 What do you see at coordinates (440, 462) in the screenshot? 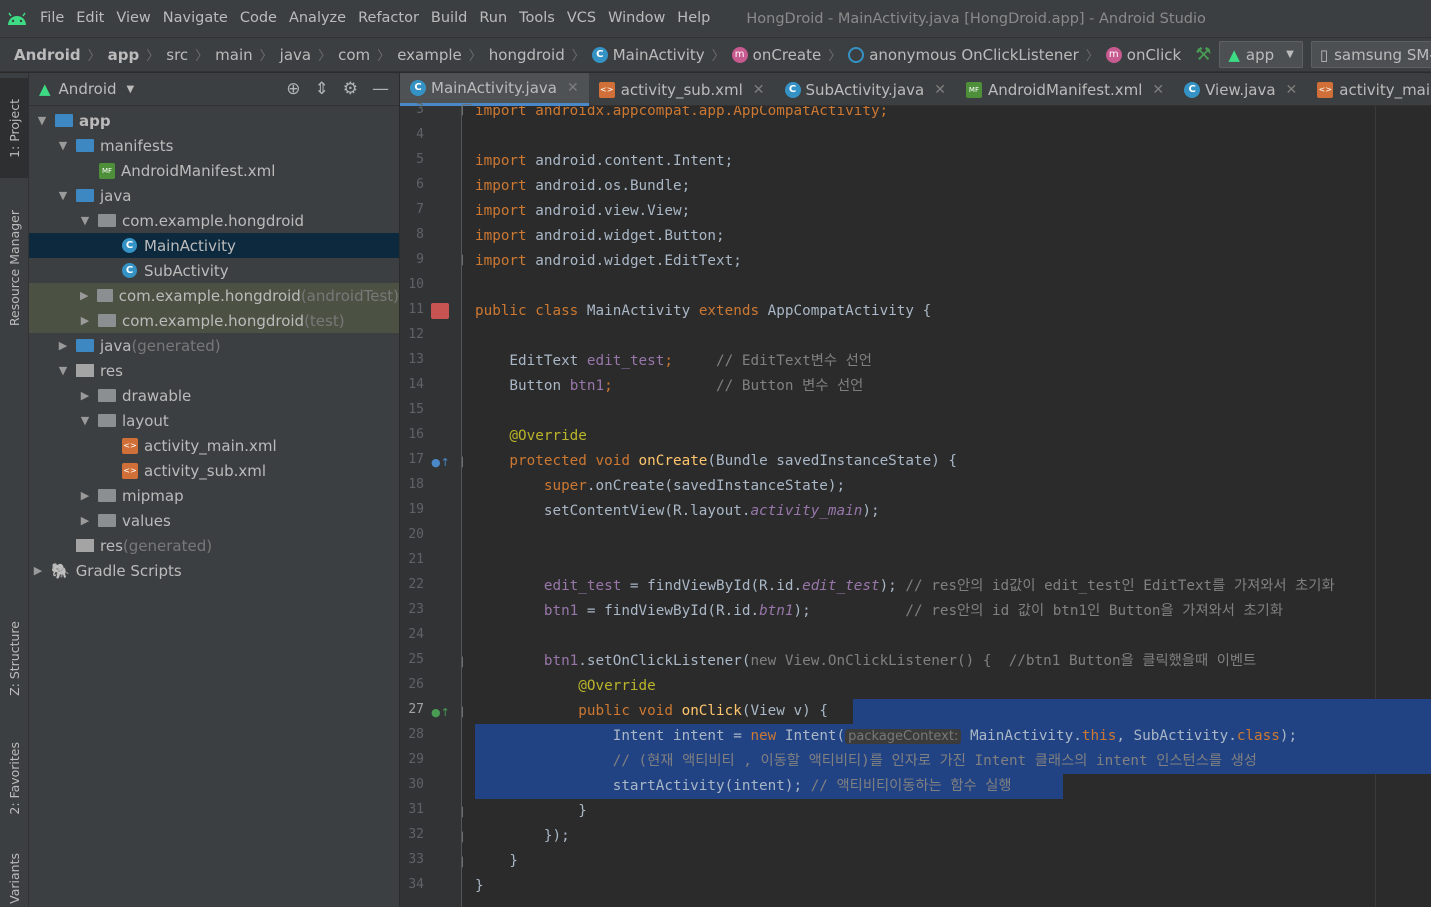
I see `override-method-icon: ●↑` at bounding box center [440, 462].